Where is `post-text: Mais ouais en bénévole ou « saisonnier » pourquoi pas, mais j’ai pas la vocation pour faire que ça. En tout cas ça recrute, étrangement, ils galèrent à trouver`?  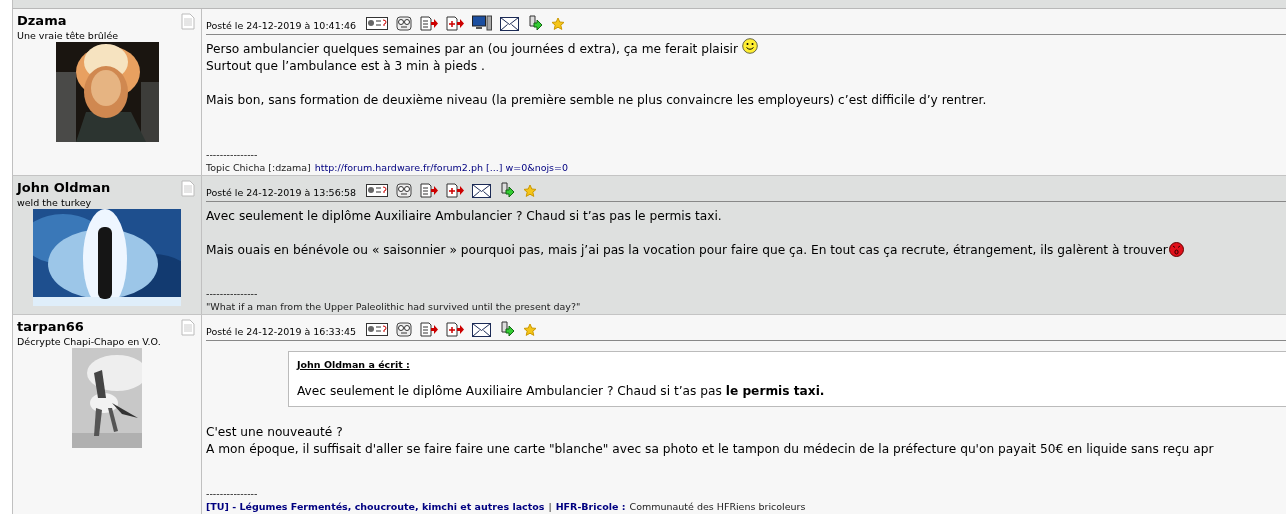
post-text: Mais ouais en bénévole ou « saisonnier » pourquoi pas, mais j’ai pas la vocation pour faire que ça. En tout cas ça recrute, étrangement, ils galèrent à trouver is located at coordinates (687, 250).